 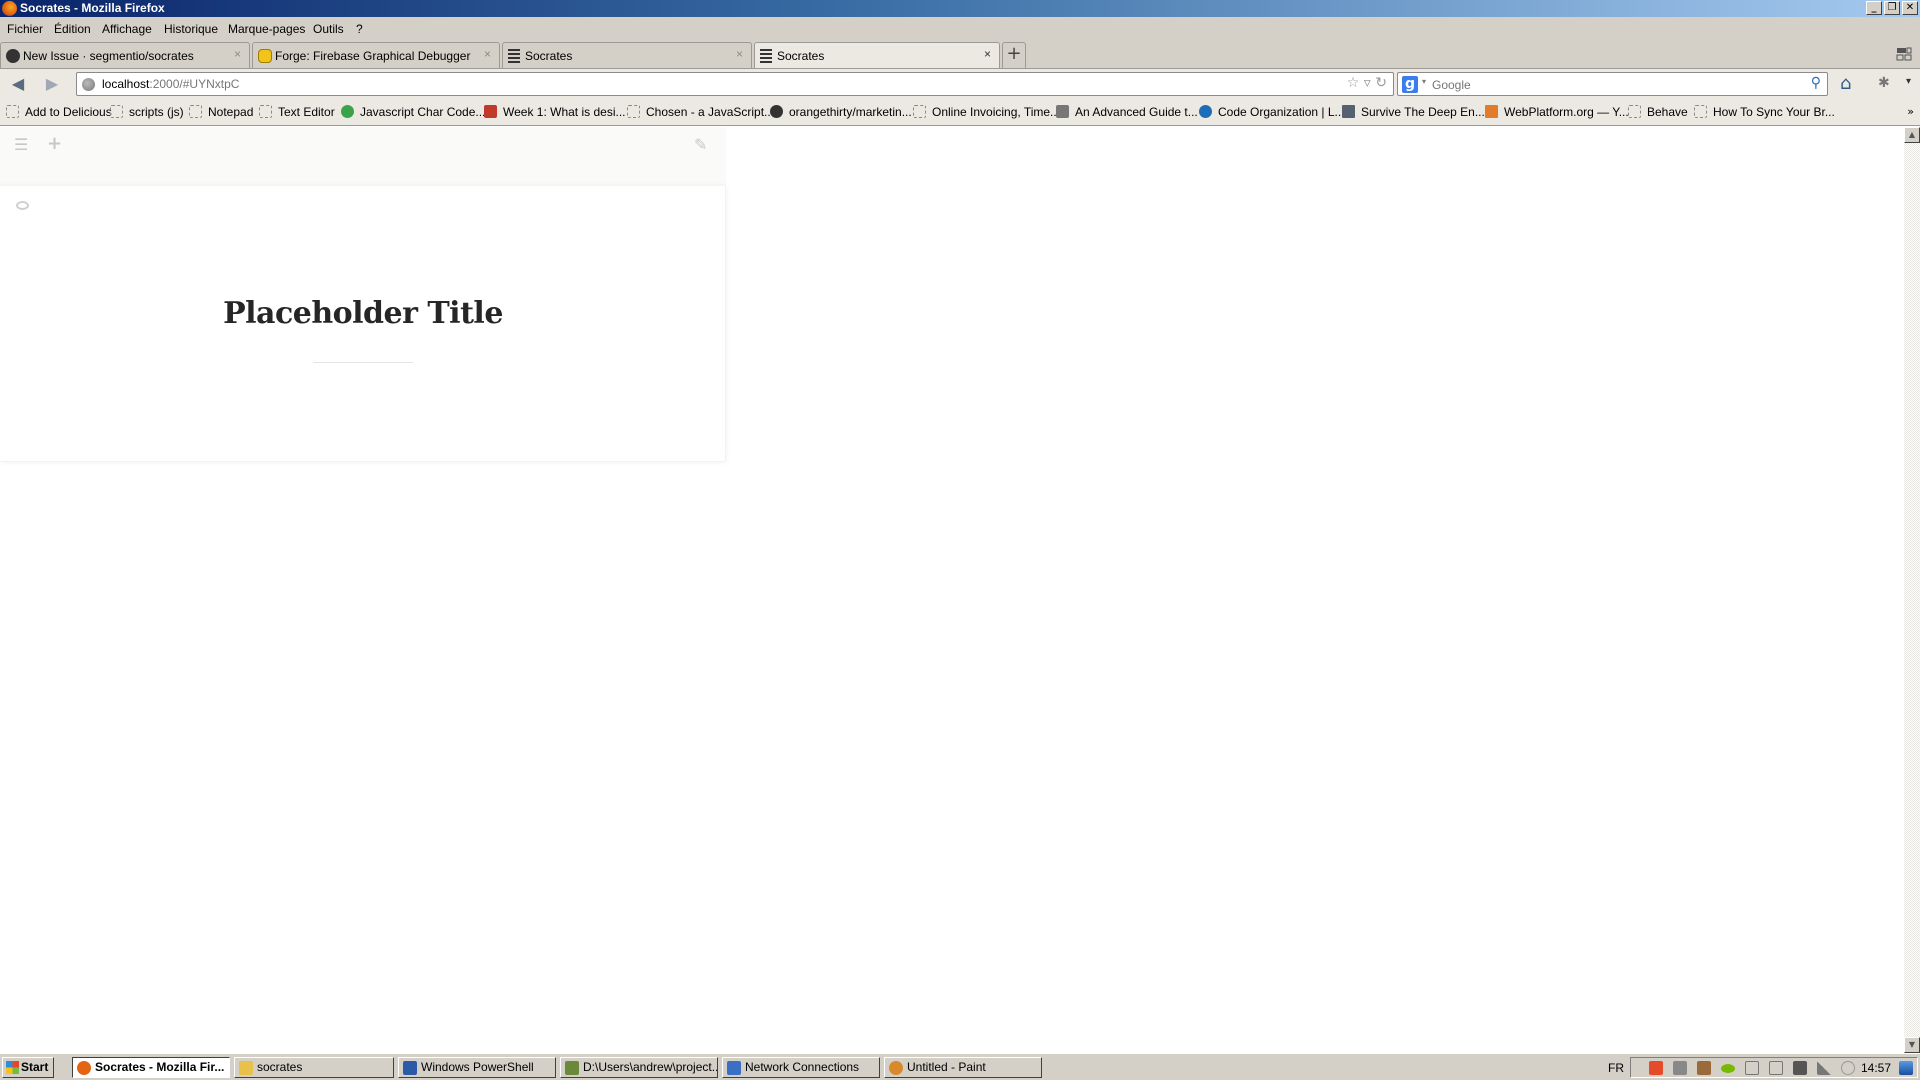 I want to click on flag-icon, so click(x=1752, y=1068).